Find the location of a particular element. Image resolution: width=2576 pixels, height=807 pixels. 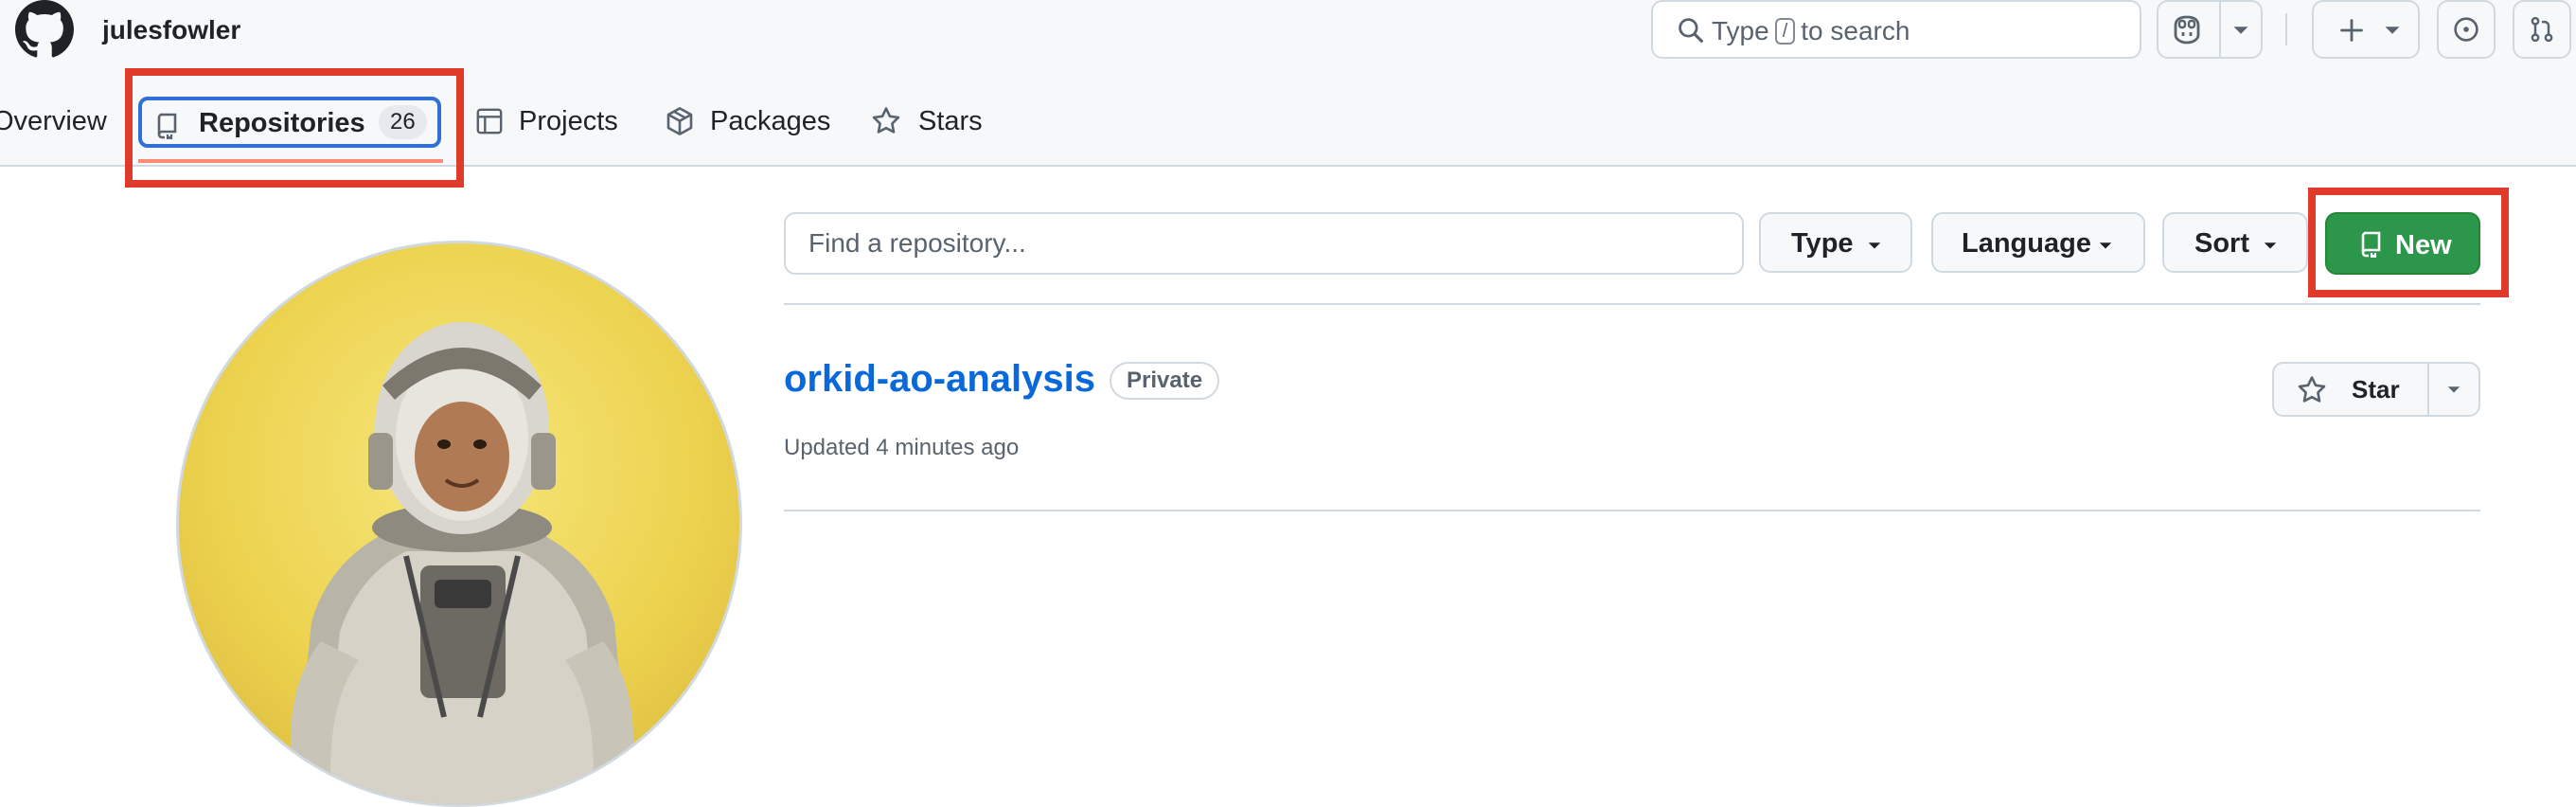

global-search-input: Type / to search is located at coordinates (1896, 29).